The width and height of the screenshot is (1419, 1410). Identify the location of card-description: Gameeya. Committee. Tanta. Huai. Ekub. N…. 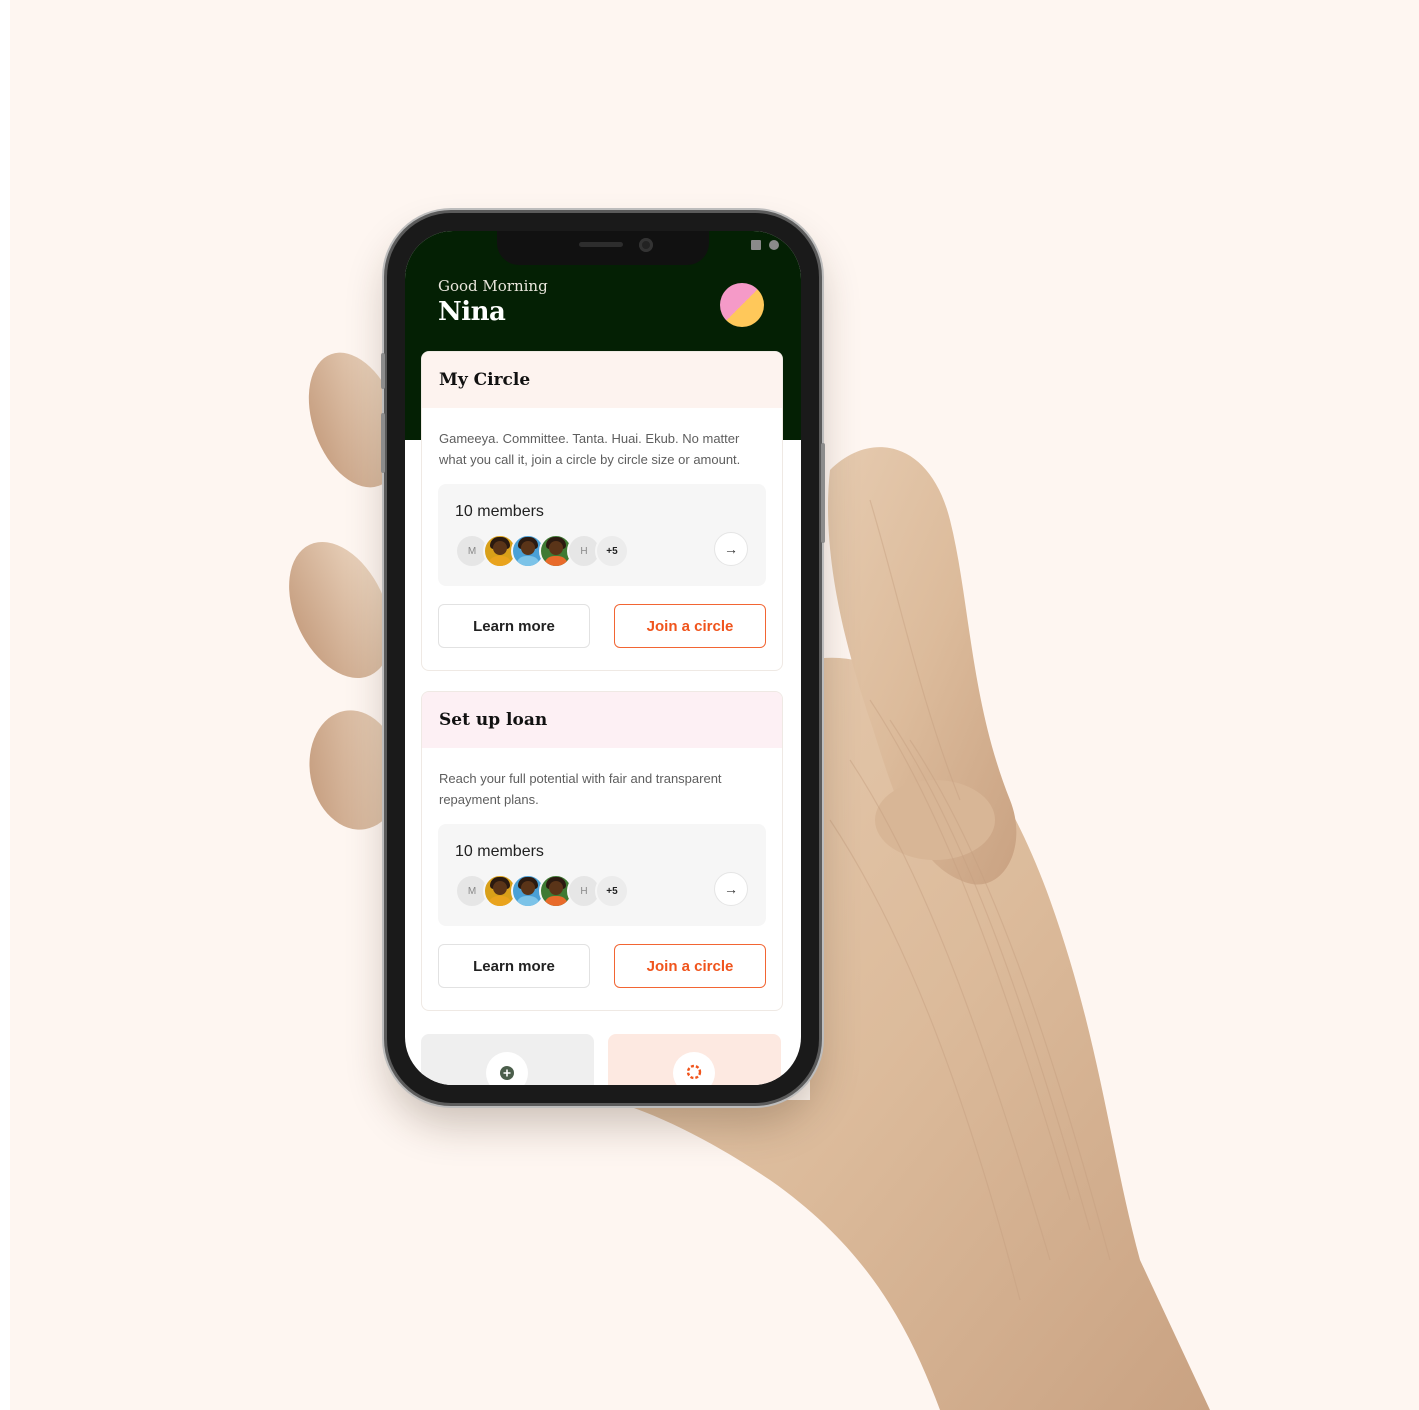
(590, 449).